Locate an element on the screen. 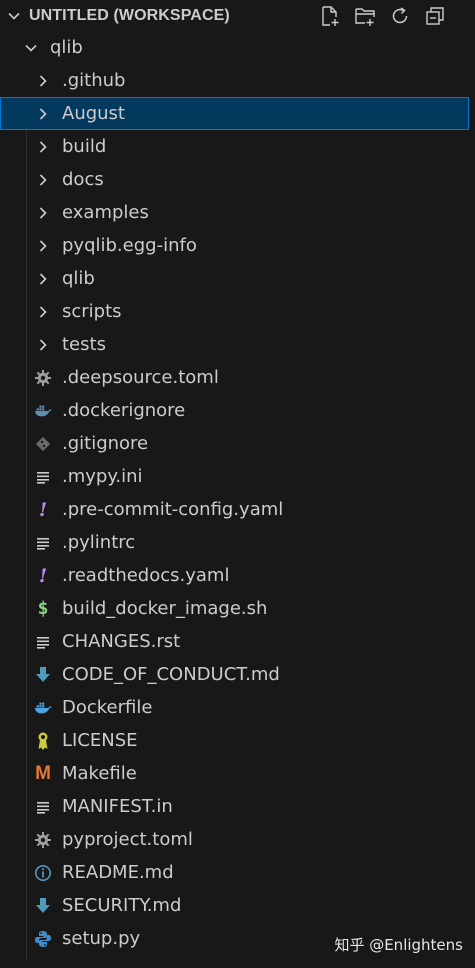 The height and width of the screenshot is (968, 475). folder-item: pyqlib.egg-info is located at coordinates (234, 245).